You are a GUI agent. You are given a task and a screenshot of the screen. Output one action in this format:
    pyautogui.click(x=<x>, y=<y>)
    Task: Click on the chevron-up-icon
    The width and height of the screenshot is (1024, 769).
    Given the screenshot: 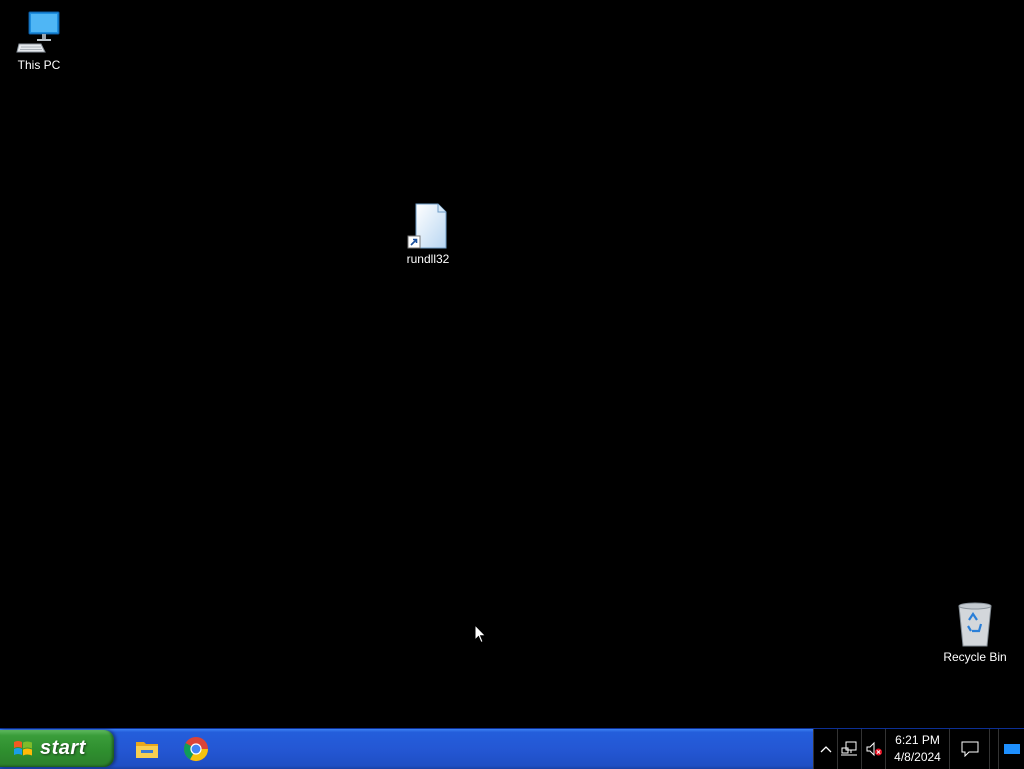 What is the action you would take?
    pyautogui.click(x=825, y=749)
    